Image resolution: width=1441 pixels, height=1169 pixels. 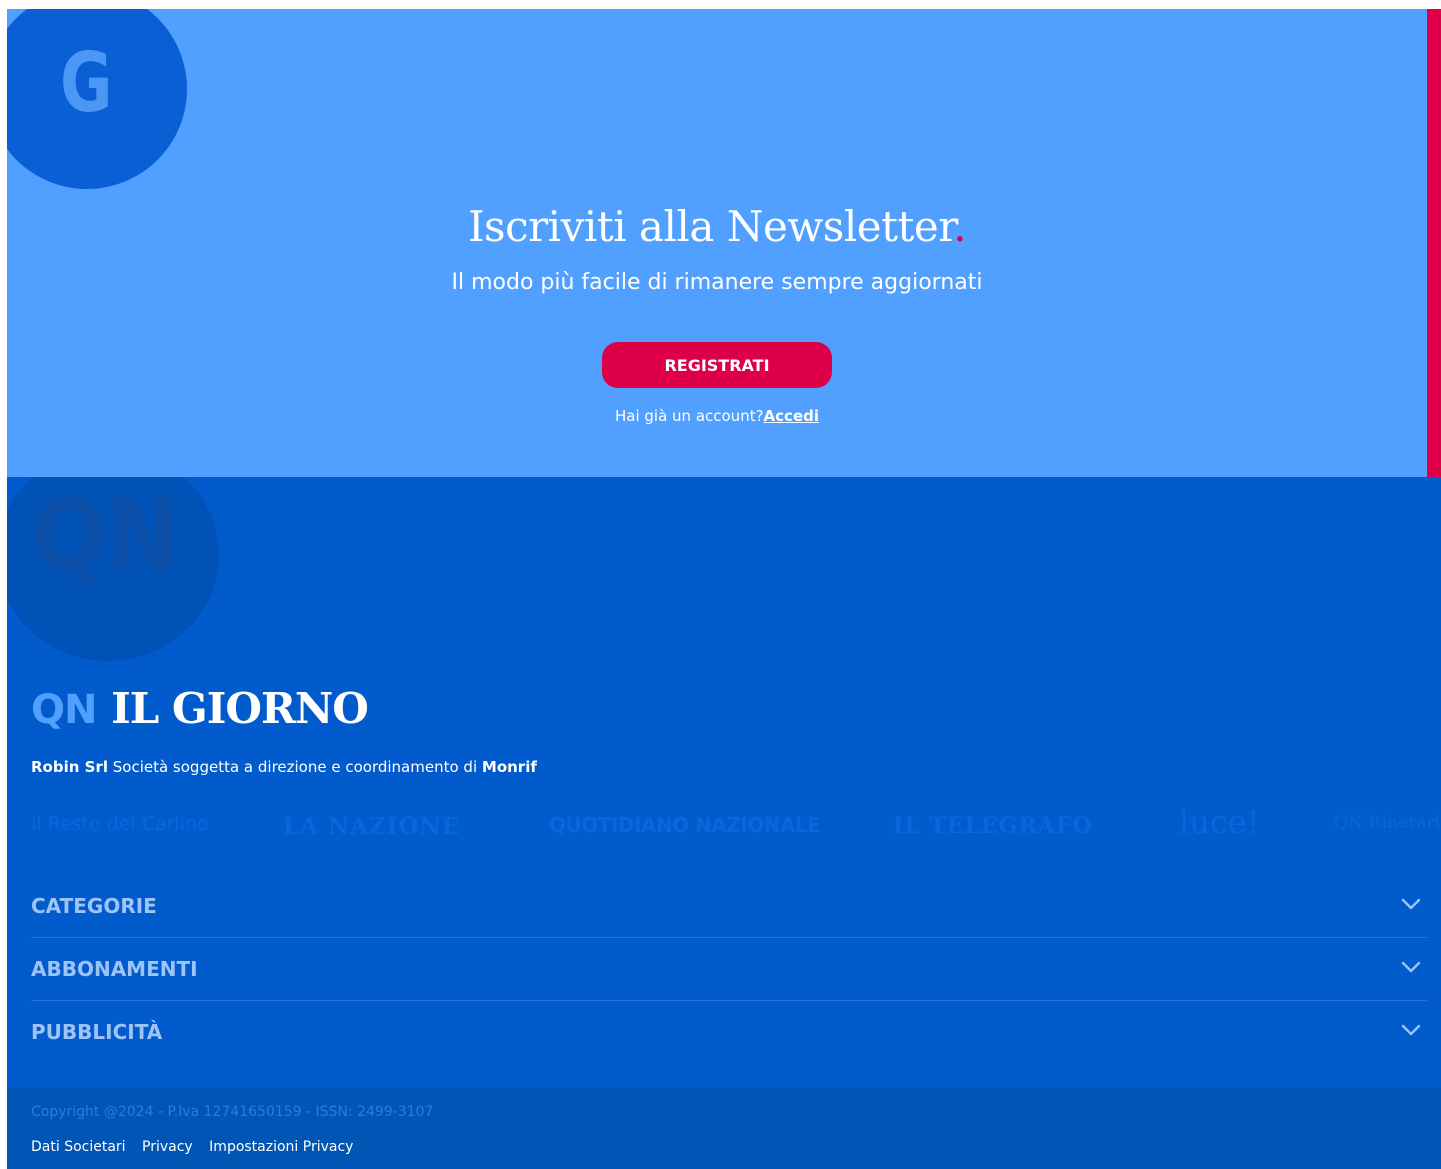 I want to click on link-privacy: Privacy, so click(x=167, y=1147).